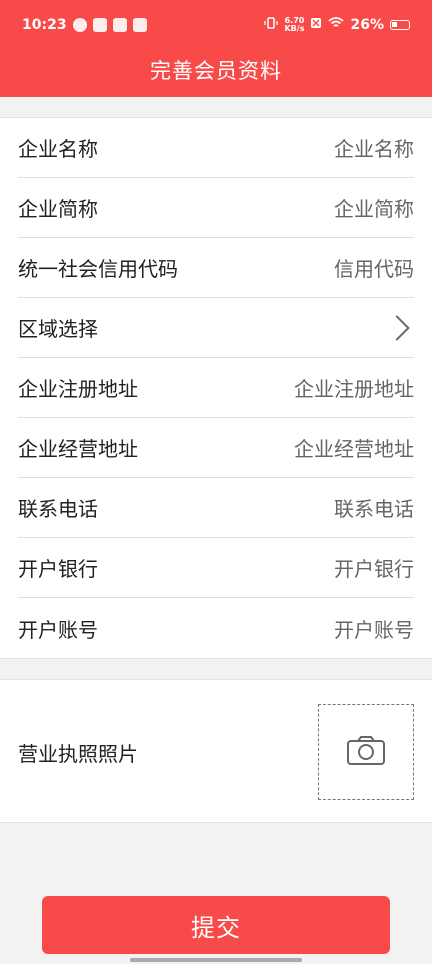  What do you see at coordinates (58, 569) in the screenshot?
I see `bank-label: 开户银行` at bounding box center [58, 569].